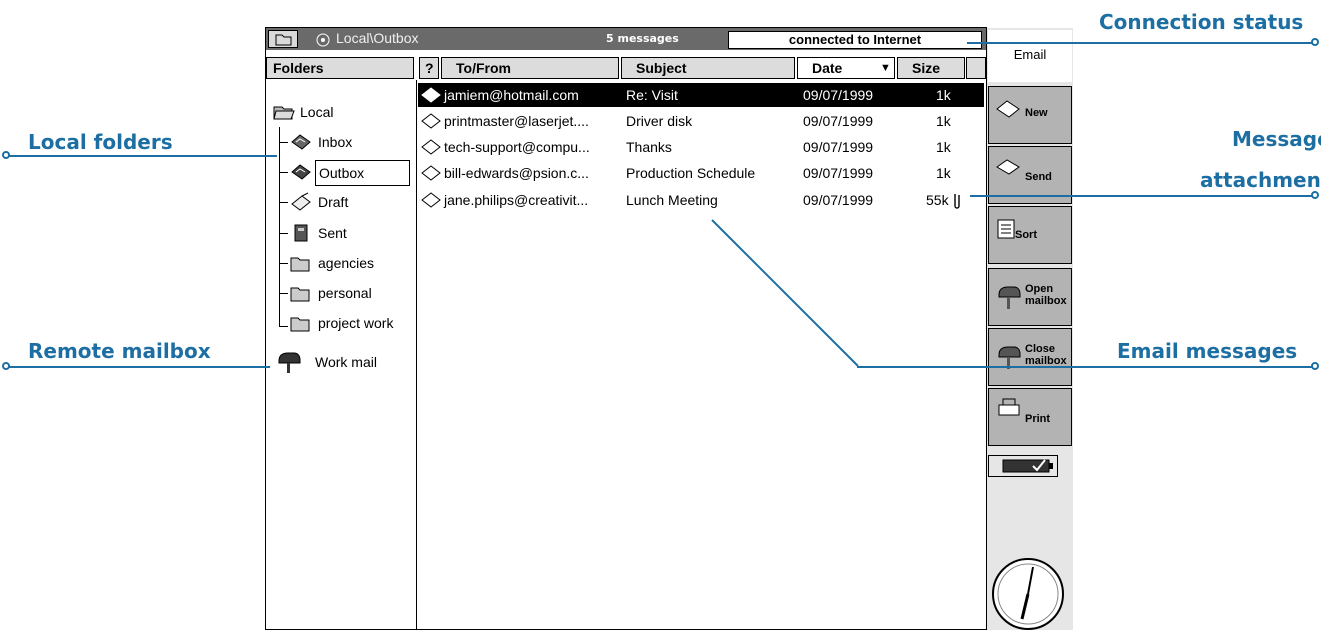 The width and height of the screenshot is (1321, 633). What do you see at coordinates (1207, 351) in the screenshot?
I see `callout-email-messages: Email messages` at bounding box center [1207, 351].